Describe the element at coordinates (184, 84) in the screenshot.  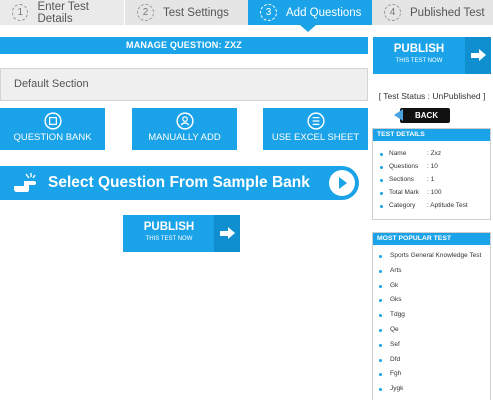
I see `section-name: Default Section` at that location.